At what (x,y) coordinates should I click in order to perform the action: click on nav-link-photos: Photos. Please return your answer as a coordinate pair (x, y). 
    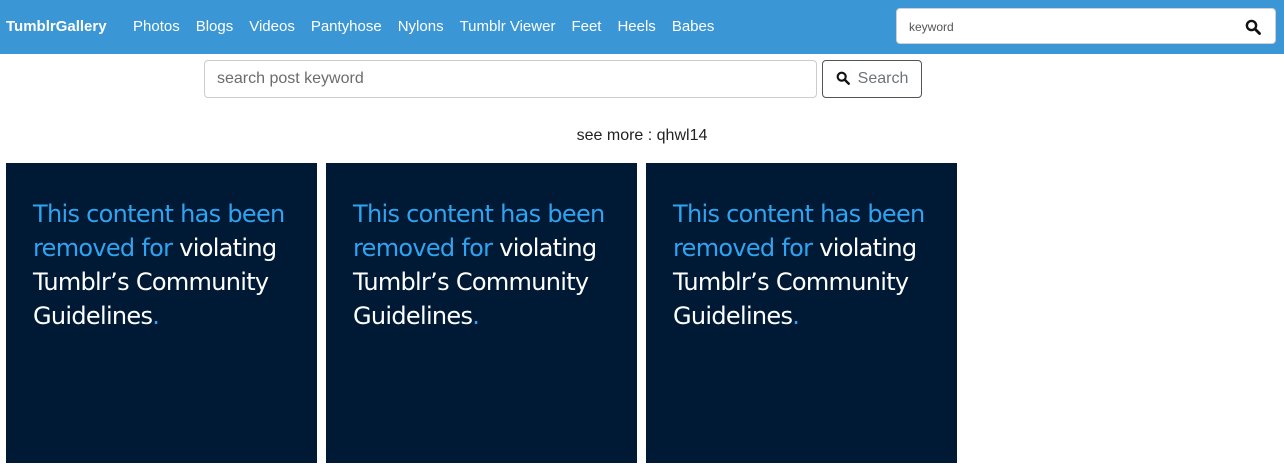
    Looking at the image, I should click on (156, 27).